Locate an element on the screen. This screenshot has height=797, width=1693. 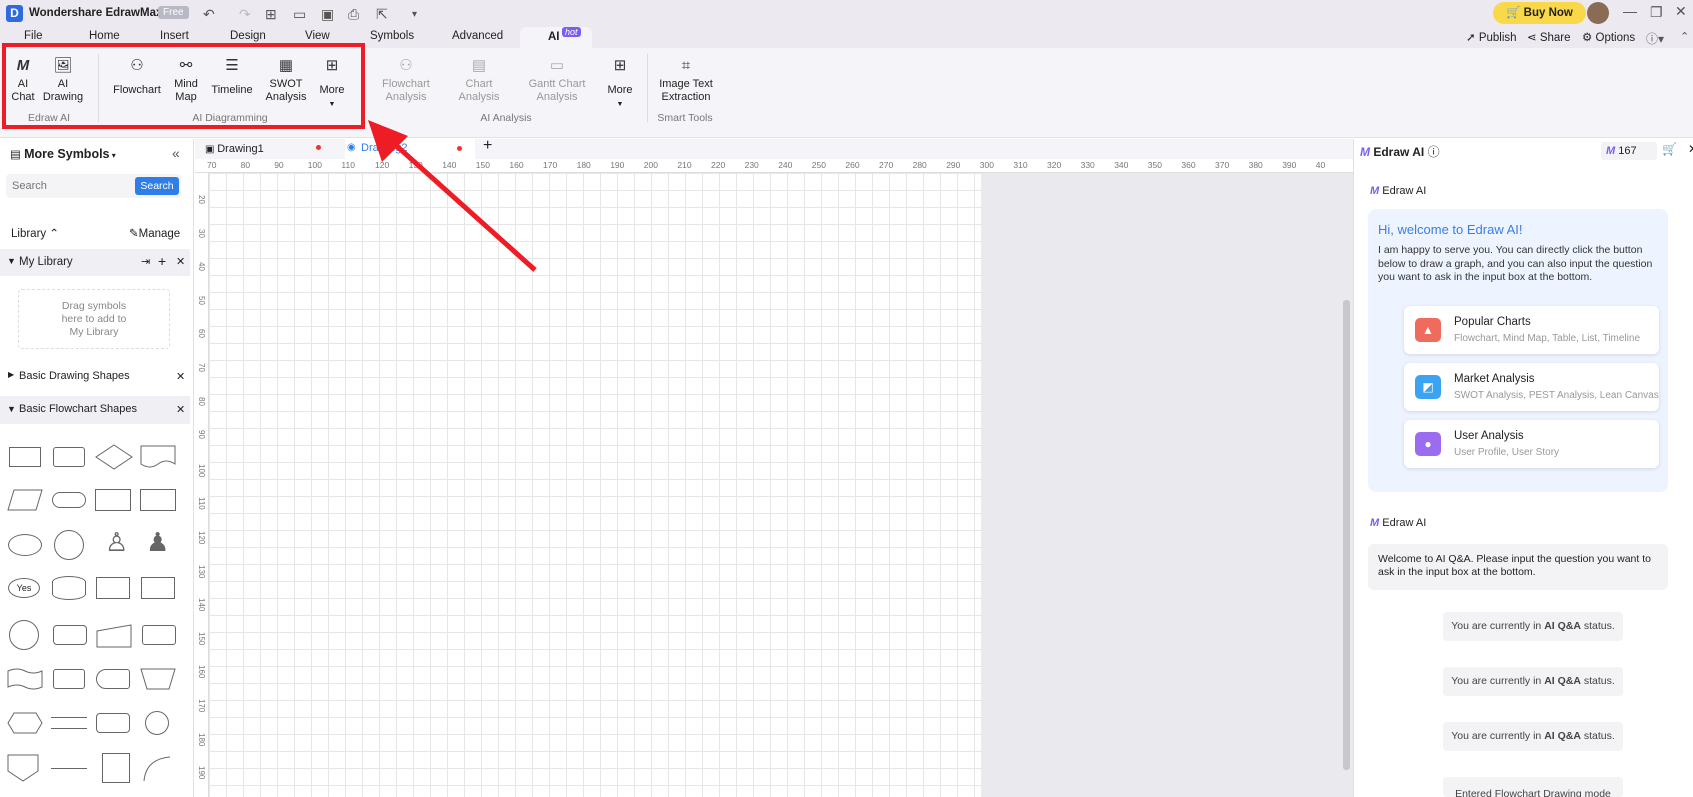
alternate-process-shape is located at coordinates (113, 723).